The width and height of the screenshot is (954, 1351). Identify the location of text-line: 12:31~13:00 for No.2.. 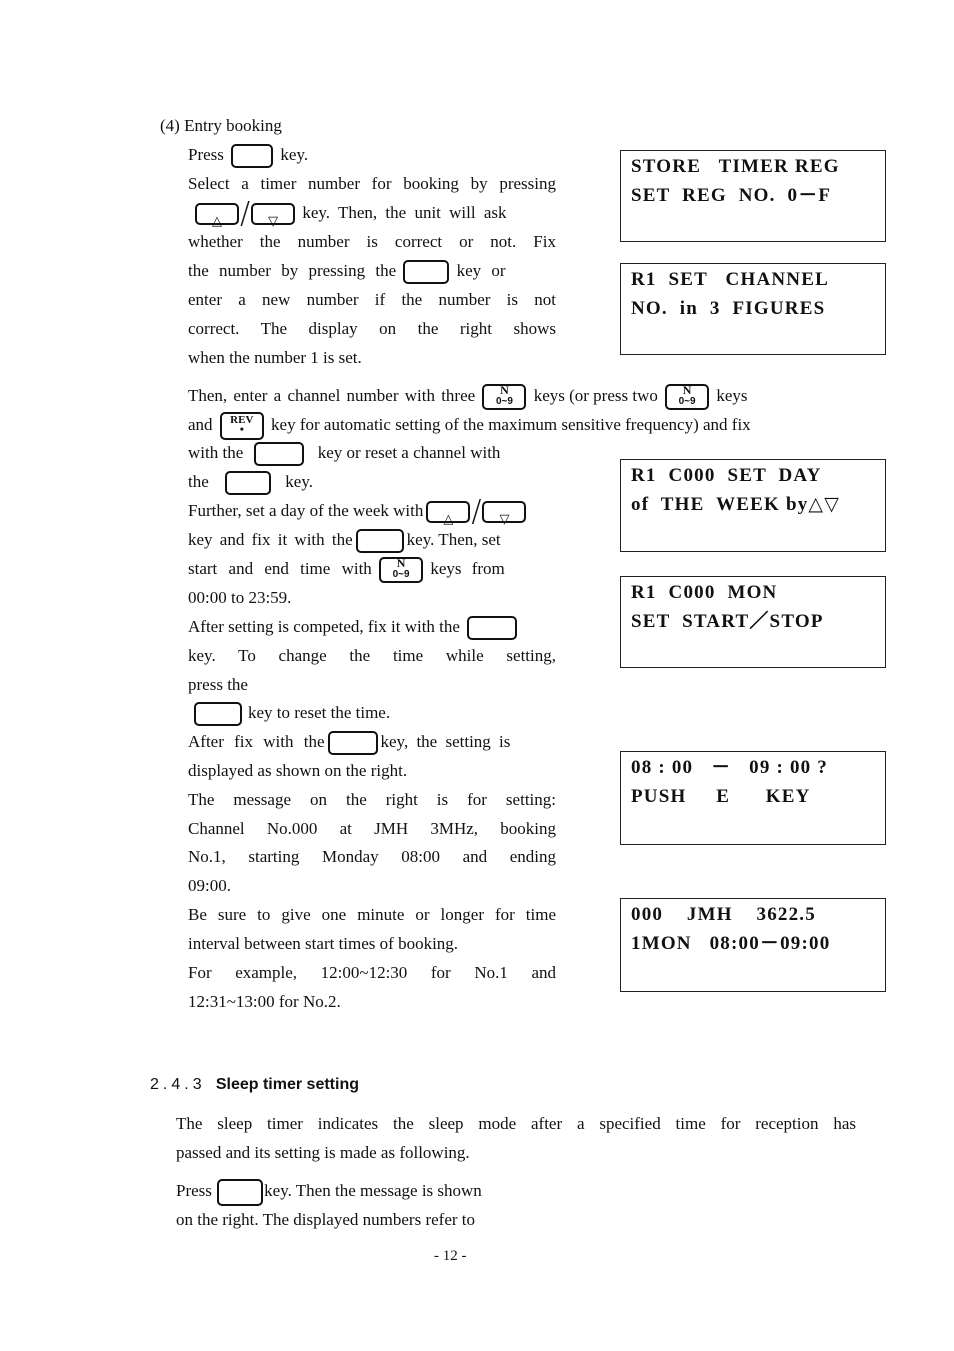
(264, 1001).